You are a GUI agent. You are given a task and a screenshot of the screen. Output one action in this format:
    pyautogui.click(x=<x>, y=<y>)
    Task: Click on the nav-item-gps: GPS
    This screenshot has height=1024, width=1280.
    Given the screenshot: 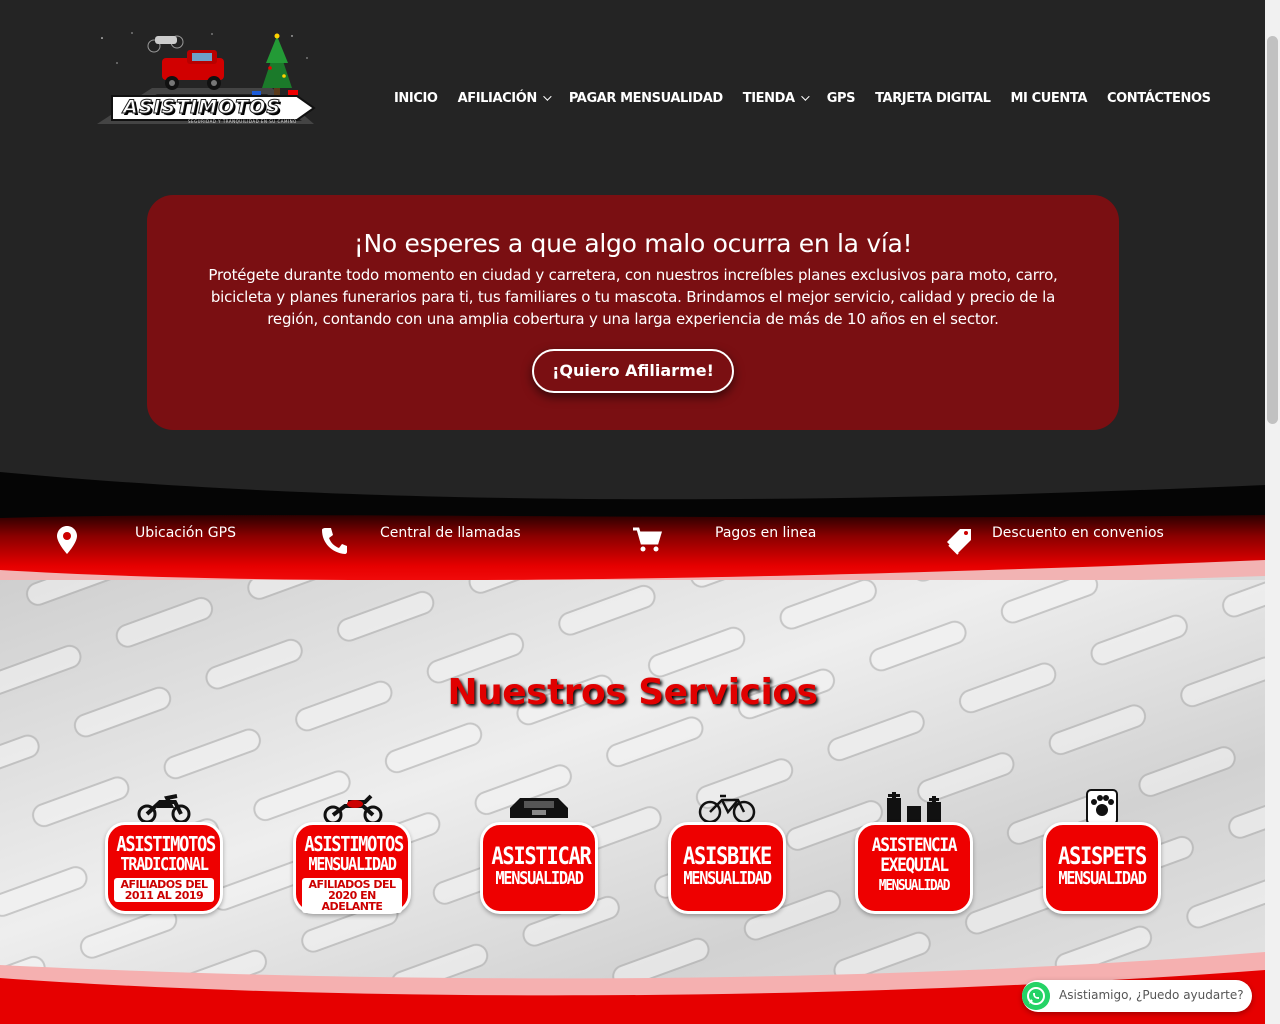 What is the action you would take?
    pyautogui.click(x=841, y=98)
    